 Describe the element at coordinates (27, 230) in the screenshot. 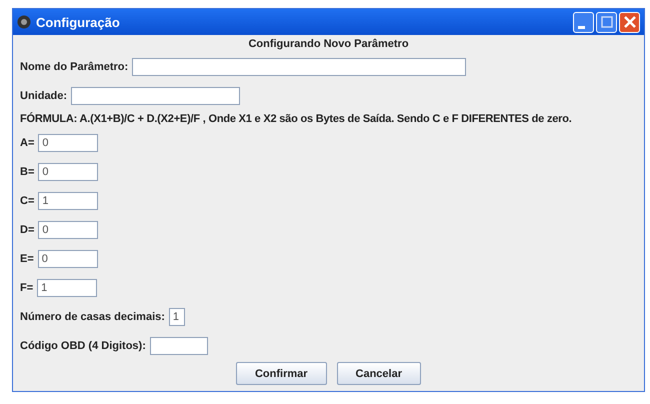

I see `field-label: D=` at that location.